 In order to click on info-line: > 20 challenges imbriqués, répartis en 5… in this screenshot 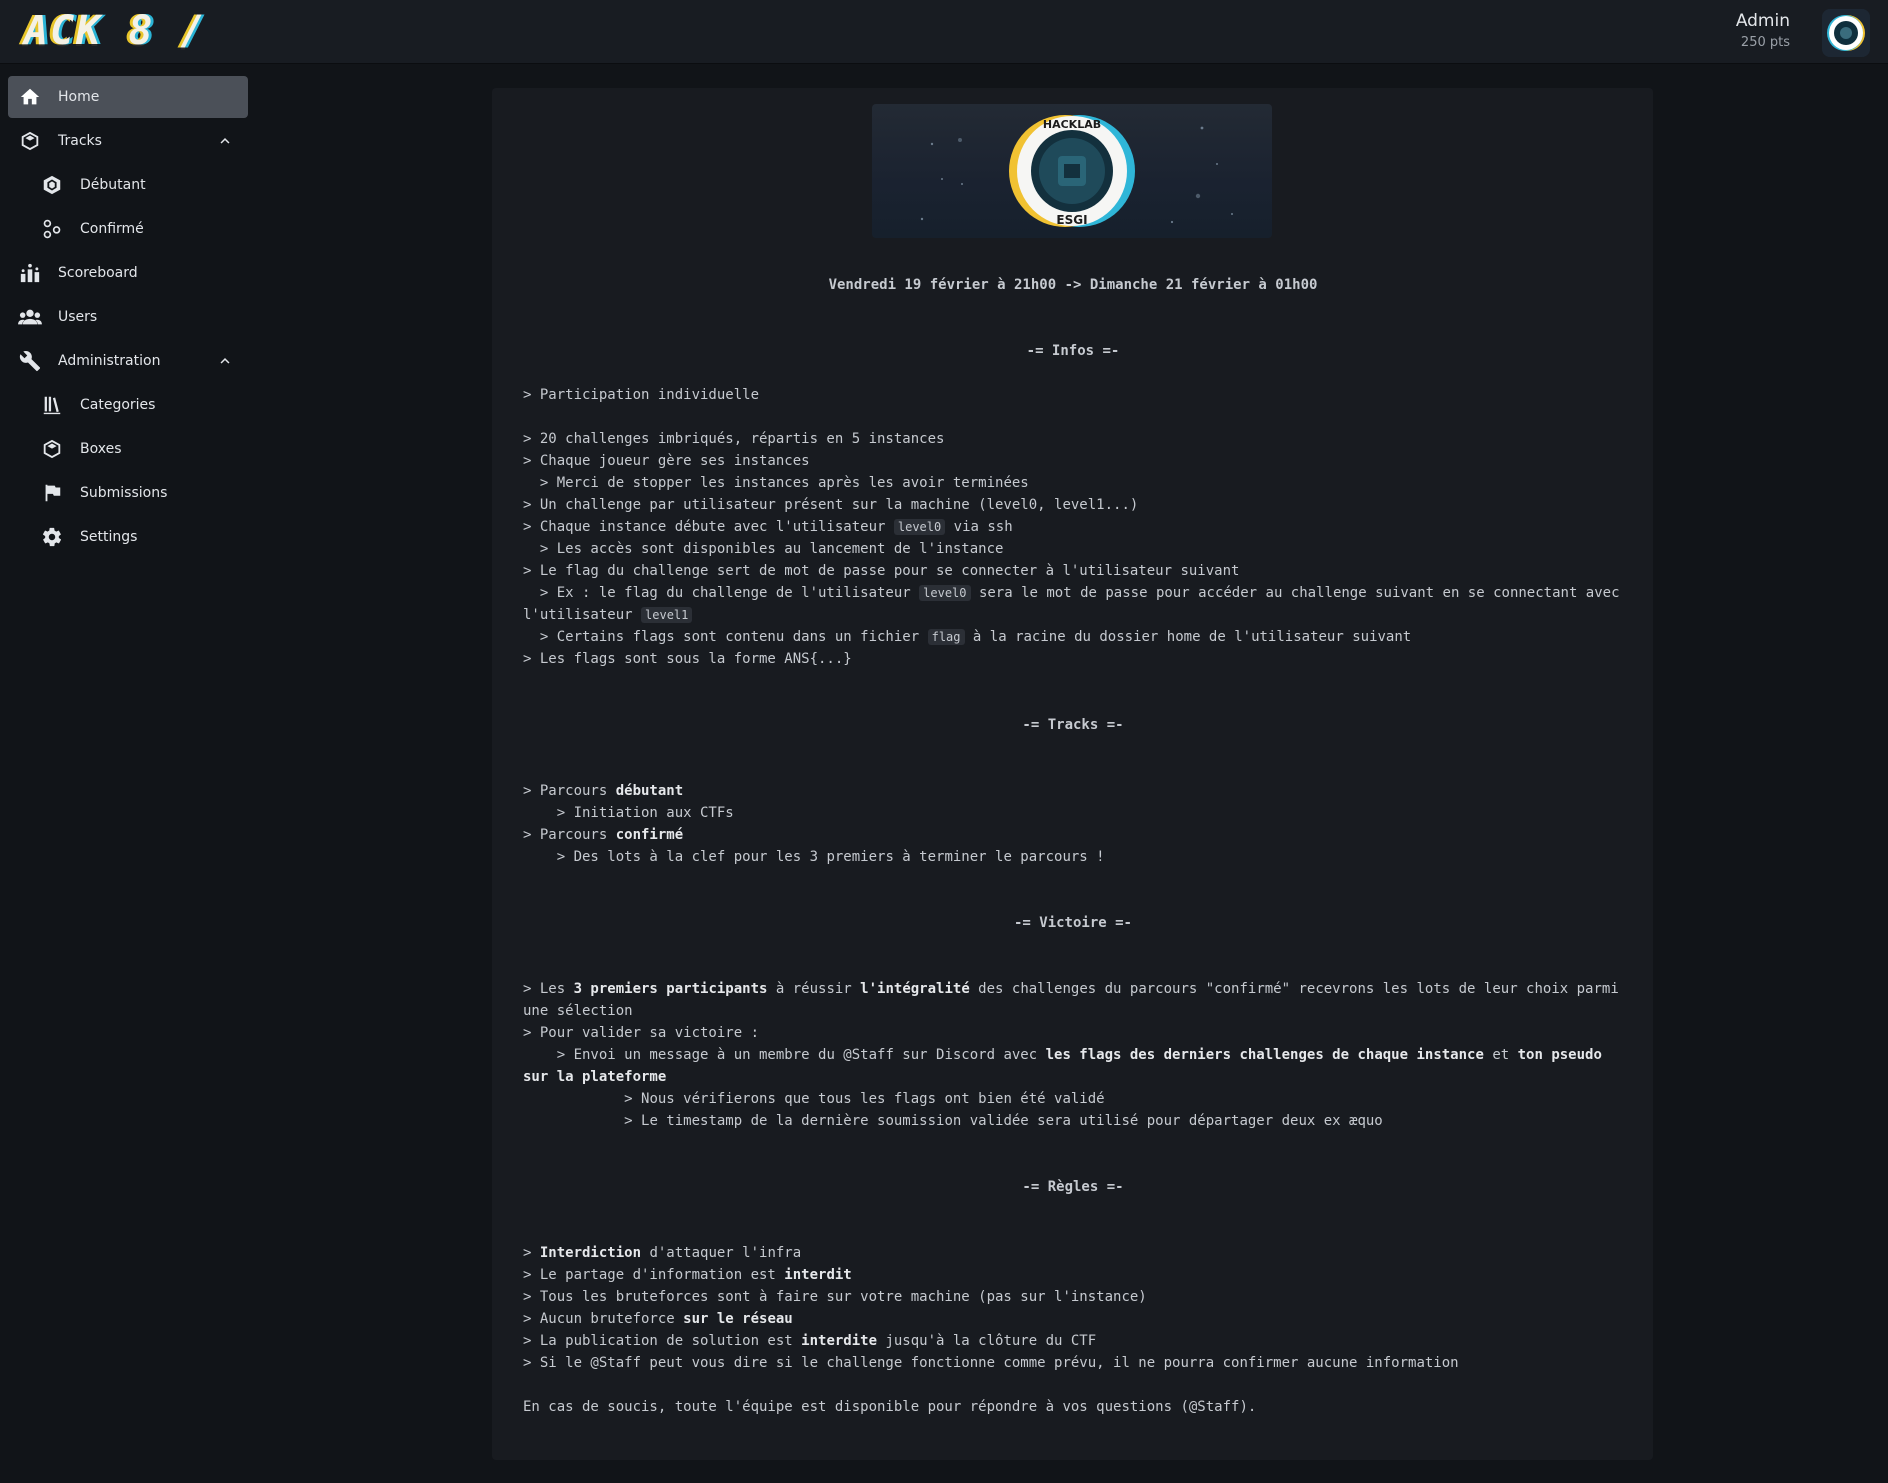, I will do `click(734, 439)`.